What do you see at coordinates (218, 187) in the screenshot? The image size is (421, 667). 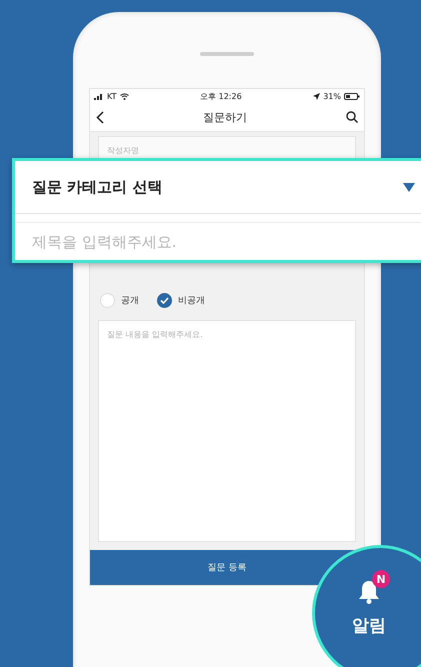 I see `category-dropdown: 질문 카테고리 선택` at bounding box center [218, 187].